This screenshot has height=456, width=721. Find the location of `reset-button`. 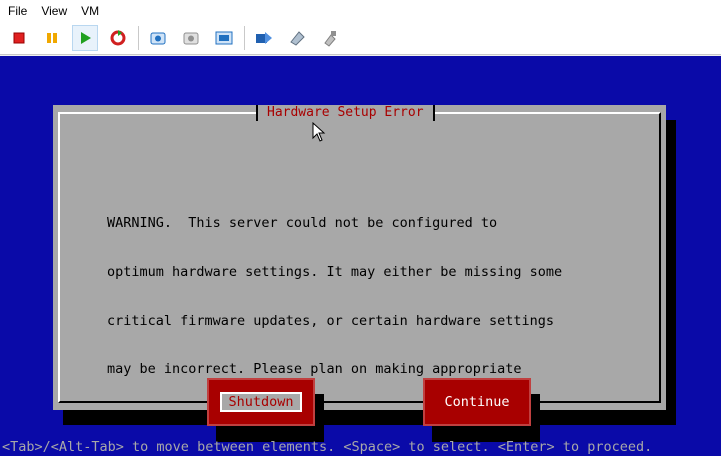

reset-button is located at coordinates (118, 38).